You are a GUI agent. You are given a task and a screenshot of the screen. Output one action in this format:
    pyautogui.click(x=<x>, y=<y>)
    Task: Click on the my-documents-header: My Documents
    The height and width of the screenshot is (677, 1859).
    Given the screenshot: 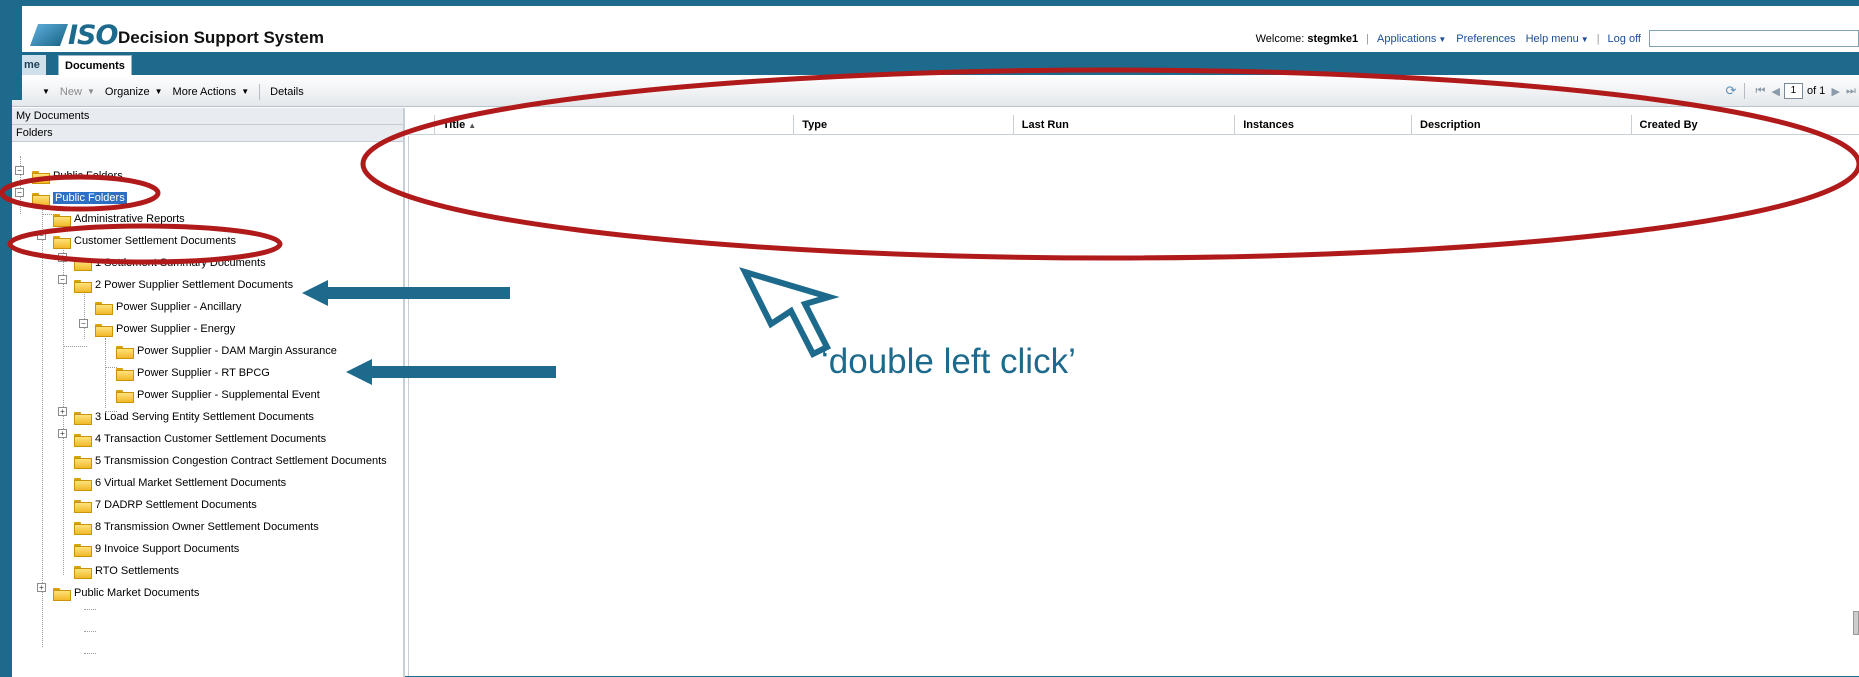 What is the action you would take?
    pyautogui.click(x=201, y=116)
    